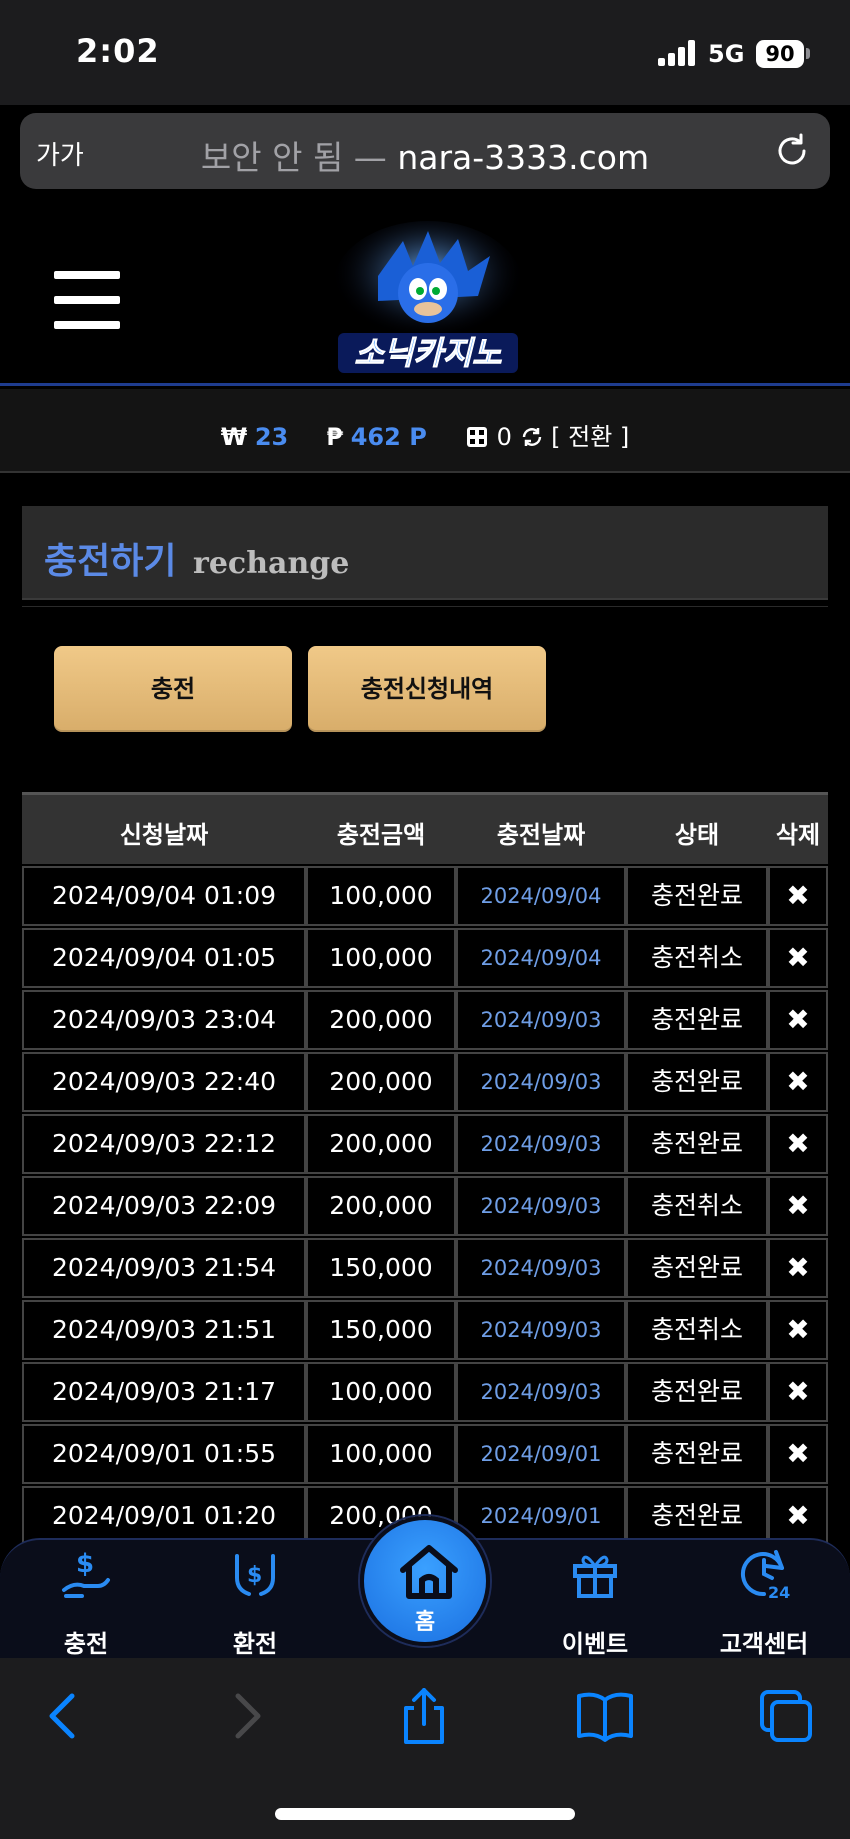 The width and height of the screenshot is (850, 1839). I want to click on chip-balance: 0, so click(504, 437).